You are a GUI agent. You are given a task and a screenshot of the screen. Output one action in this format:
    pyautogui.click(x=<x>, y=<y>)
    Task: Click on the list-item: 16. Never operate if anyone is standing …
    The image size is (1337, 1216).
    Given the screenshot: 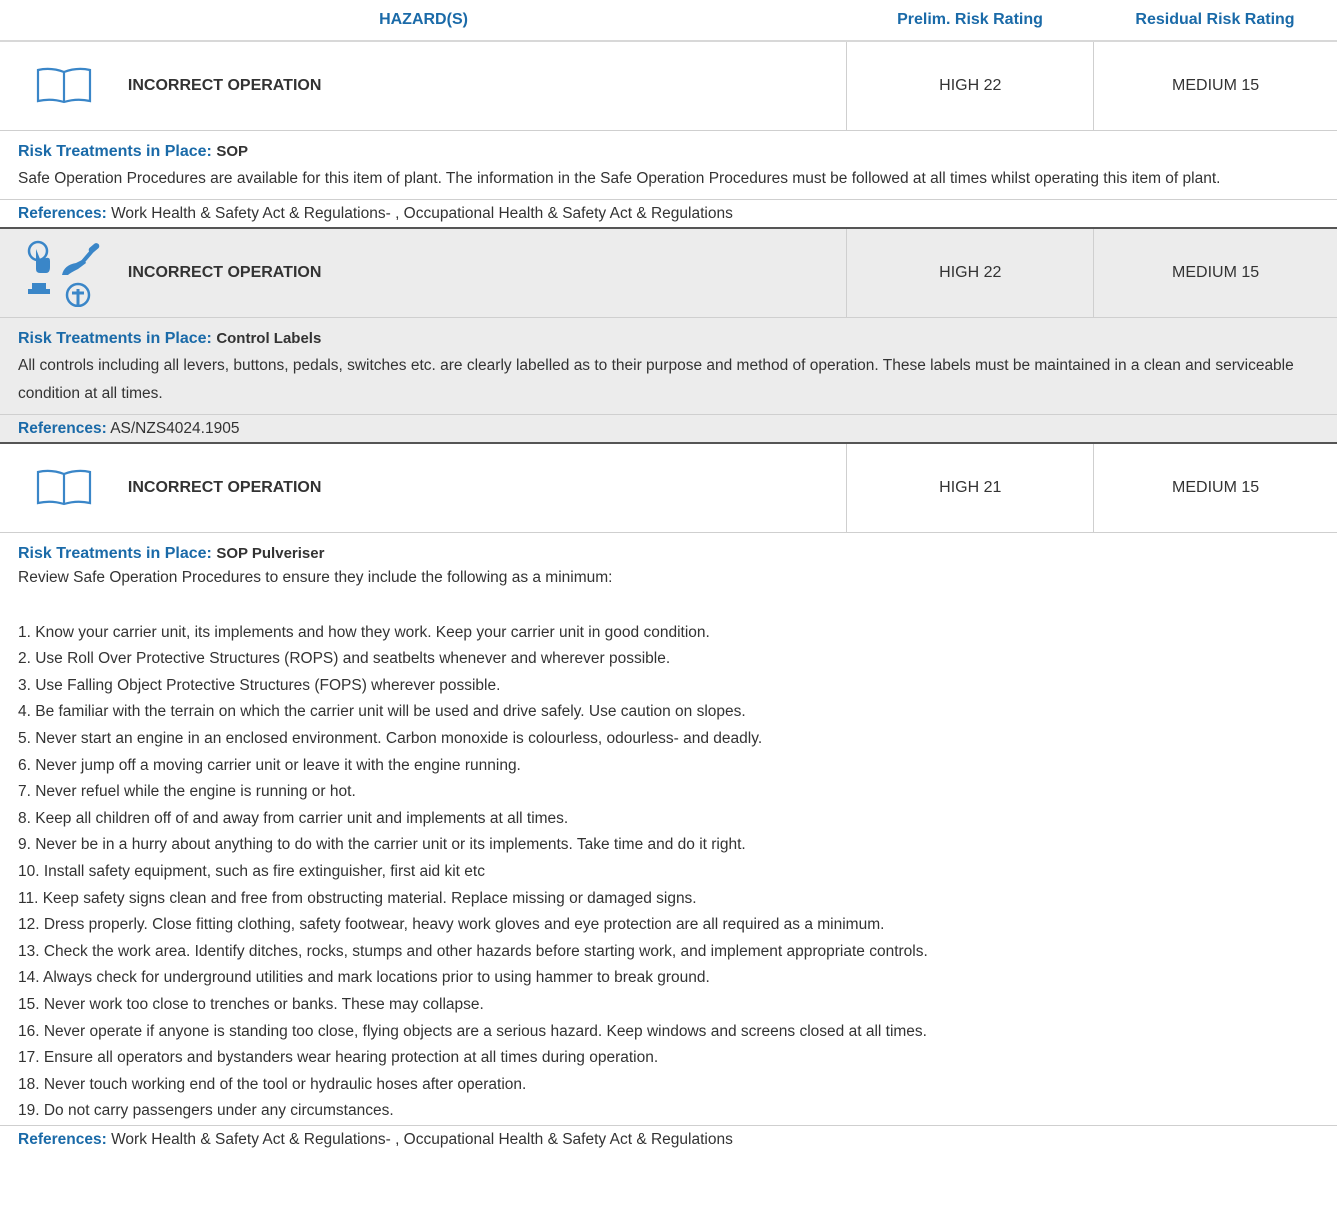 What is the action you would take?
    pyautogui.click(x=472, y=1031)
    